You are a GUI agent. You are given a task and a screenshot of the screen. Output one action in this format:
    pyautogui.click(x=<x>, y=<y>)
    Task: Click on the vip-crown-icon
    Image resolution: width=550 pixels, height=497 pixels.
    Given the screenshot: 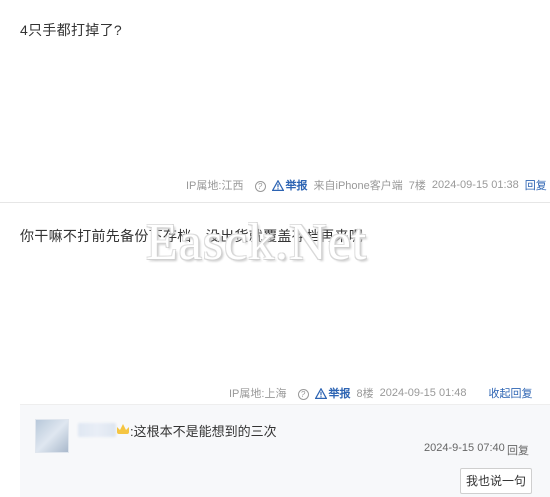 What is the action you would take?
    pyautogui.click(x=123, y=429)
    